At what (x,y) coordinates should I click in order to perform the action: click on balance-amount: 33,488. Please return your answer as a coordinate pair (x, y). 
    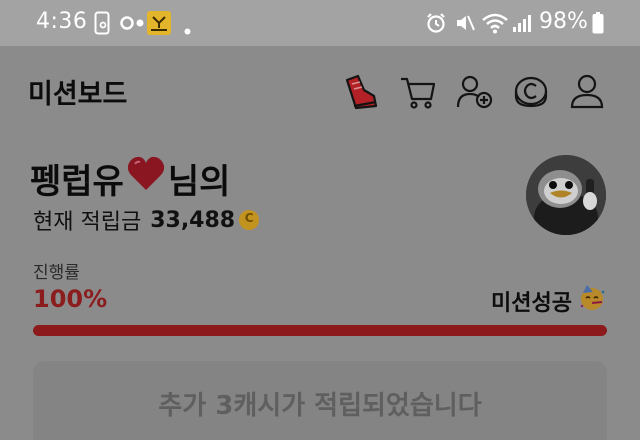
    Looking at the image, I should click on (193, 220).